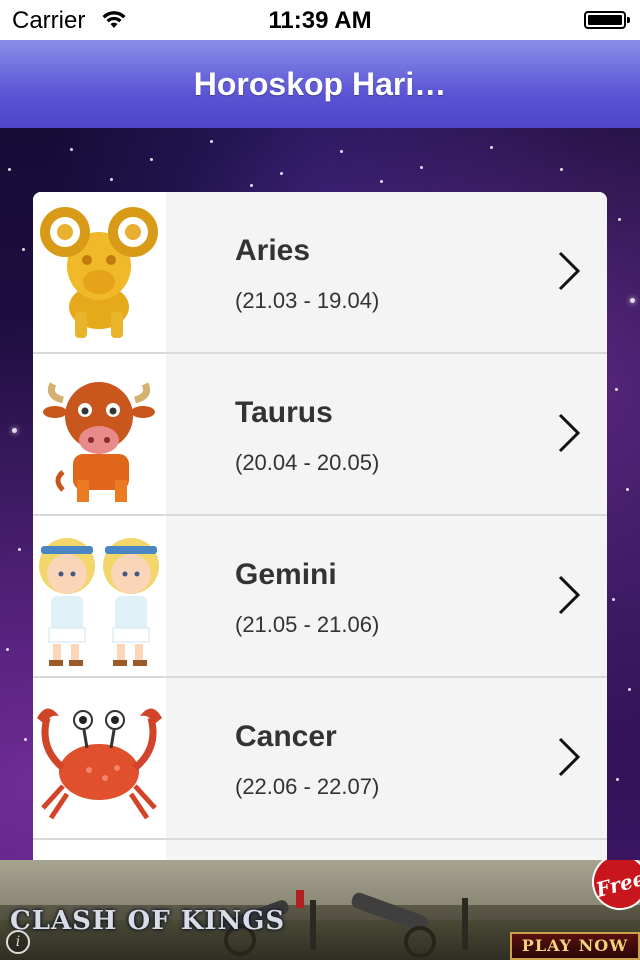 The image size is (640, 960). What do you see at coordinates (99, 758) in the screenshot?
I see `cancer-crab-icon` at bounding box center [99, 758].